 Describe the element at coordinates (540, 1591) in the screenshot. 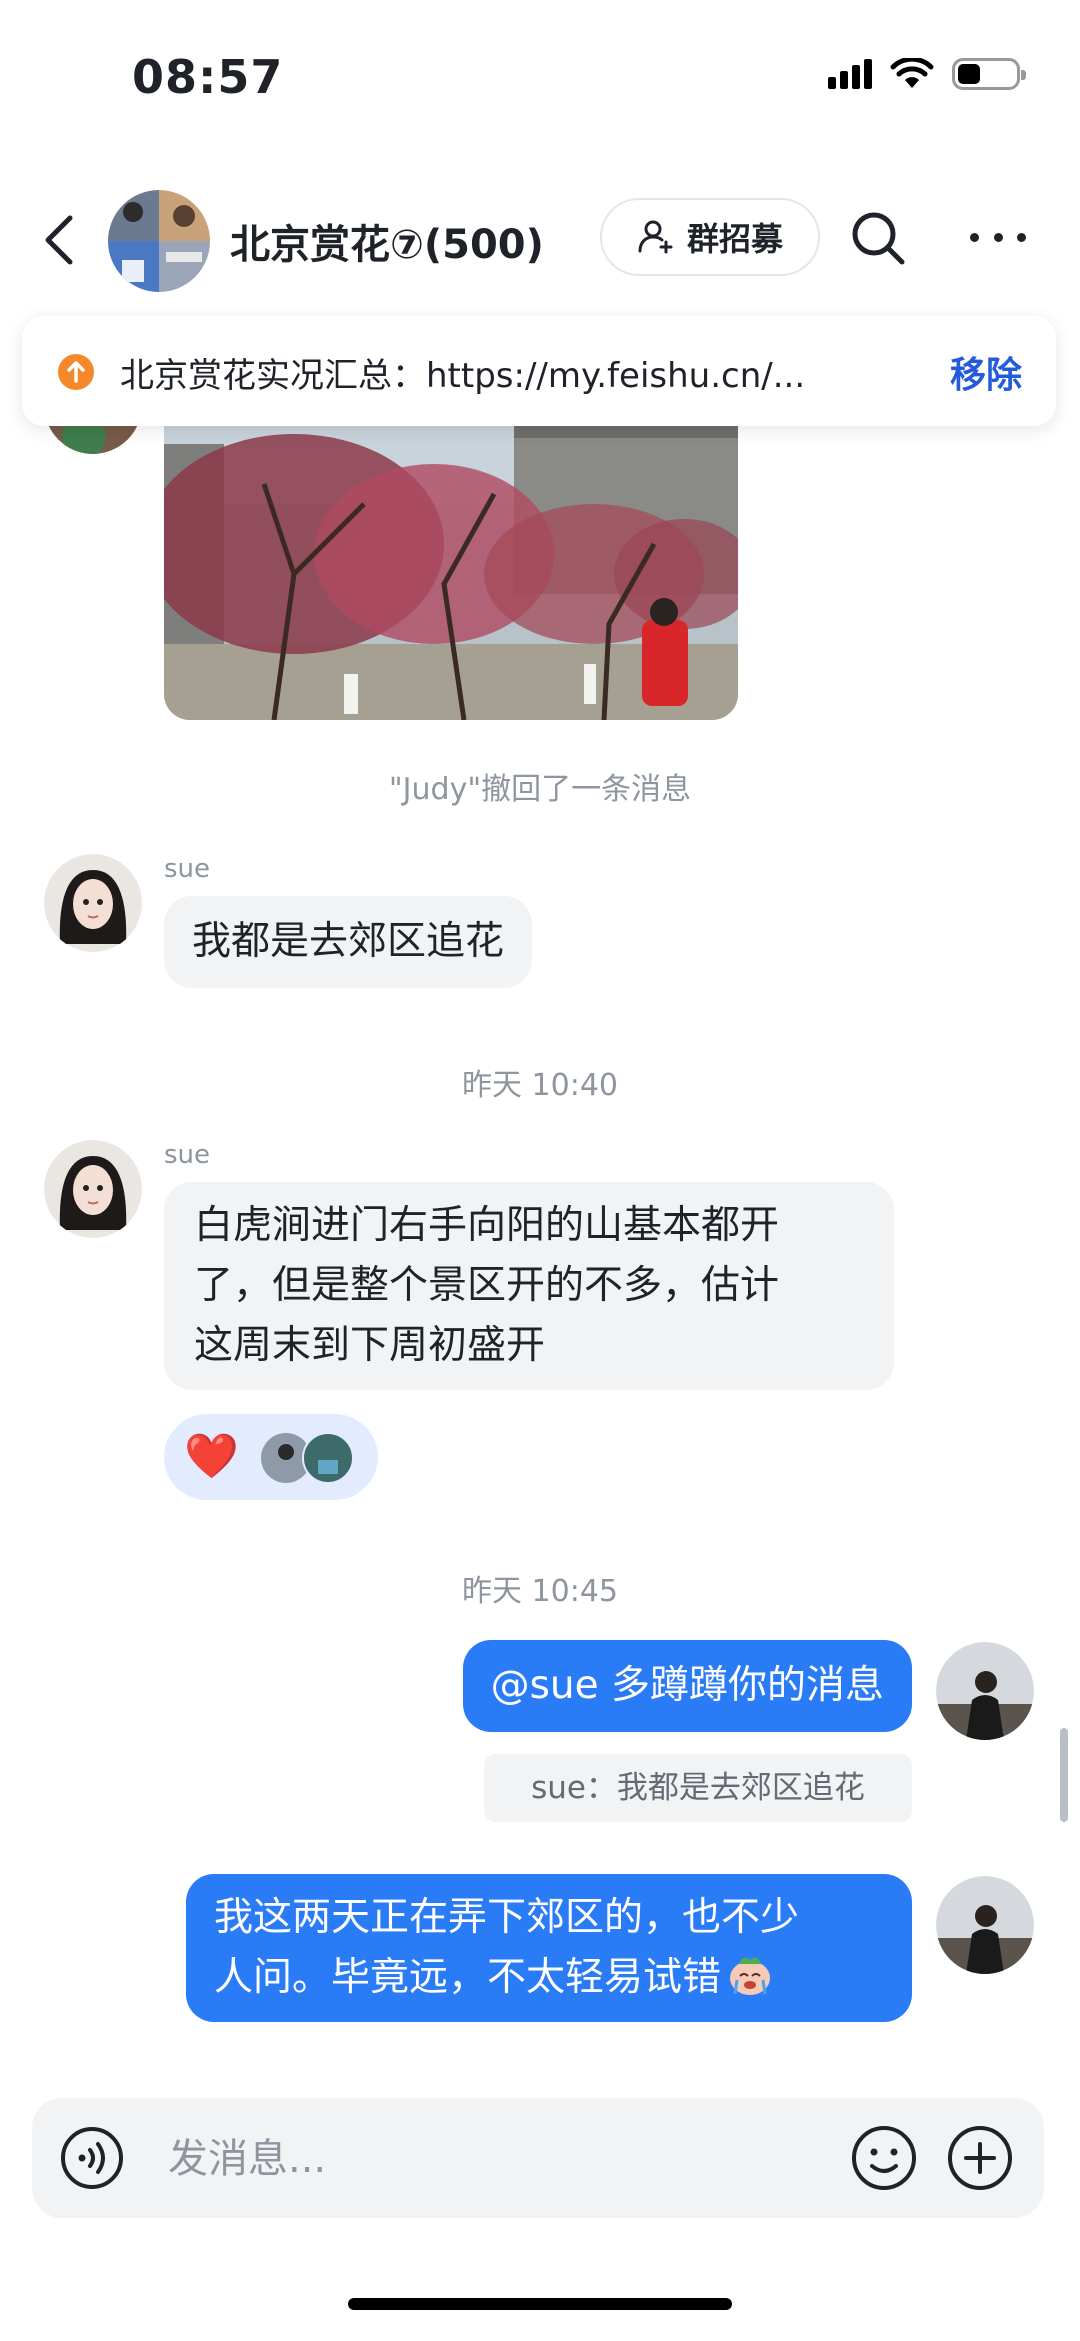

I see `timestamp: 昨天 10:45` at that location.